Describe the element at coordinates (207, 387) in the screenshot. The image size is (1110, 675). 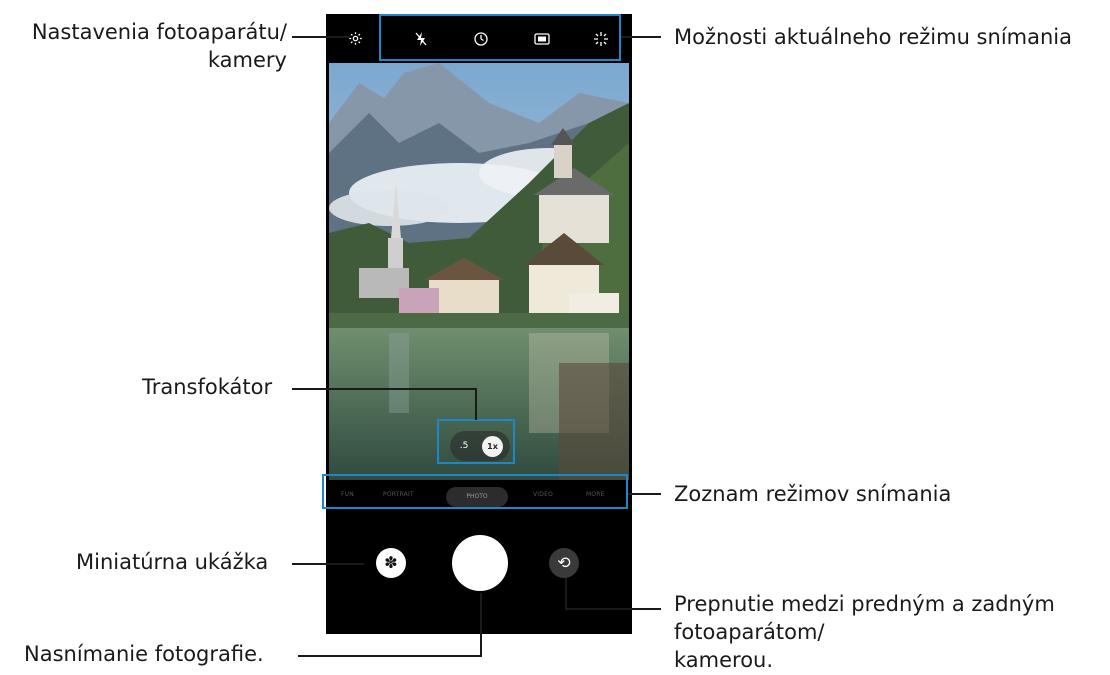
I see `label-zoom: Transfokátor` at that location.